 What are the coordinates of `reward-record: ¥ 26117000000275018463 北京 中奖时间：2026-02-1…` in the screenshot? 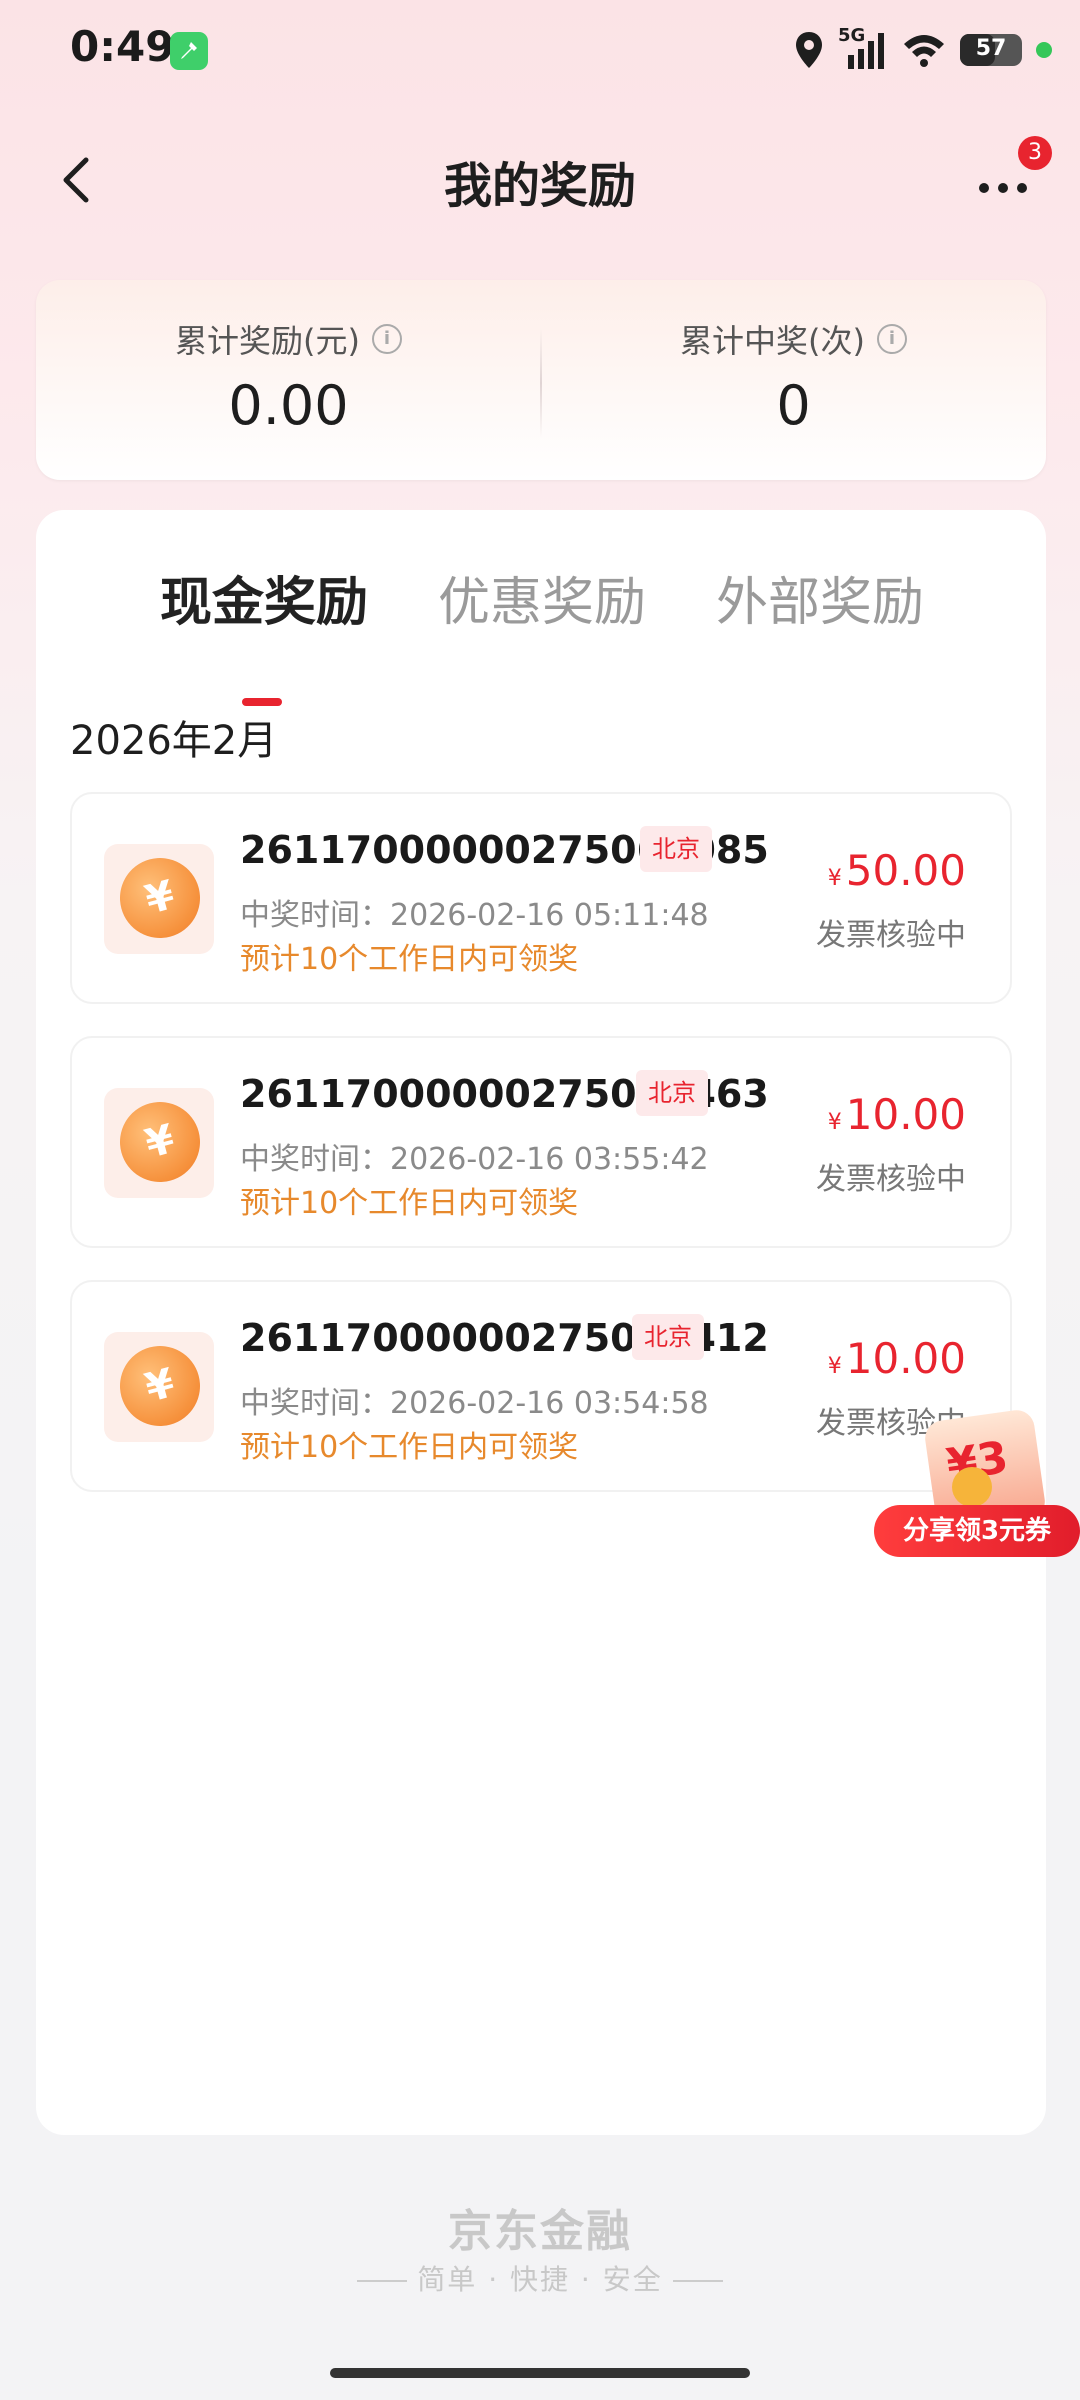 It's located at (541, 1142).